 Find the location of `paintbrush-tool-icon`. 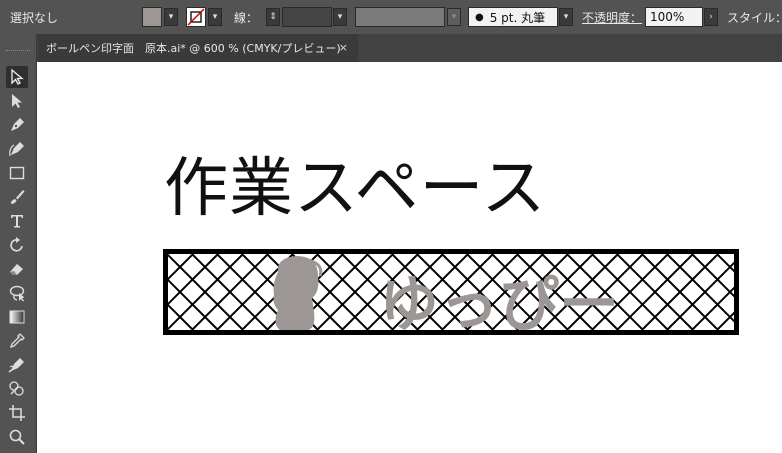

paintbrush-tool-icon is located at coordinates (17, 197).